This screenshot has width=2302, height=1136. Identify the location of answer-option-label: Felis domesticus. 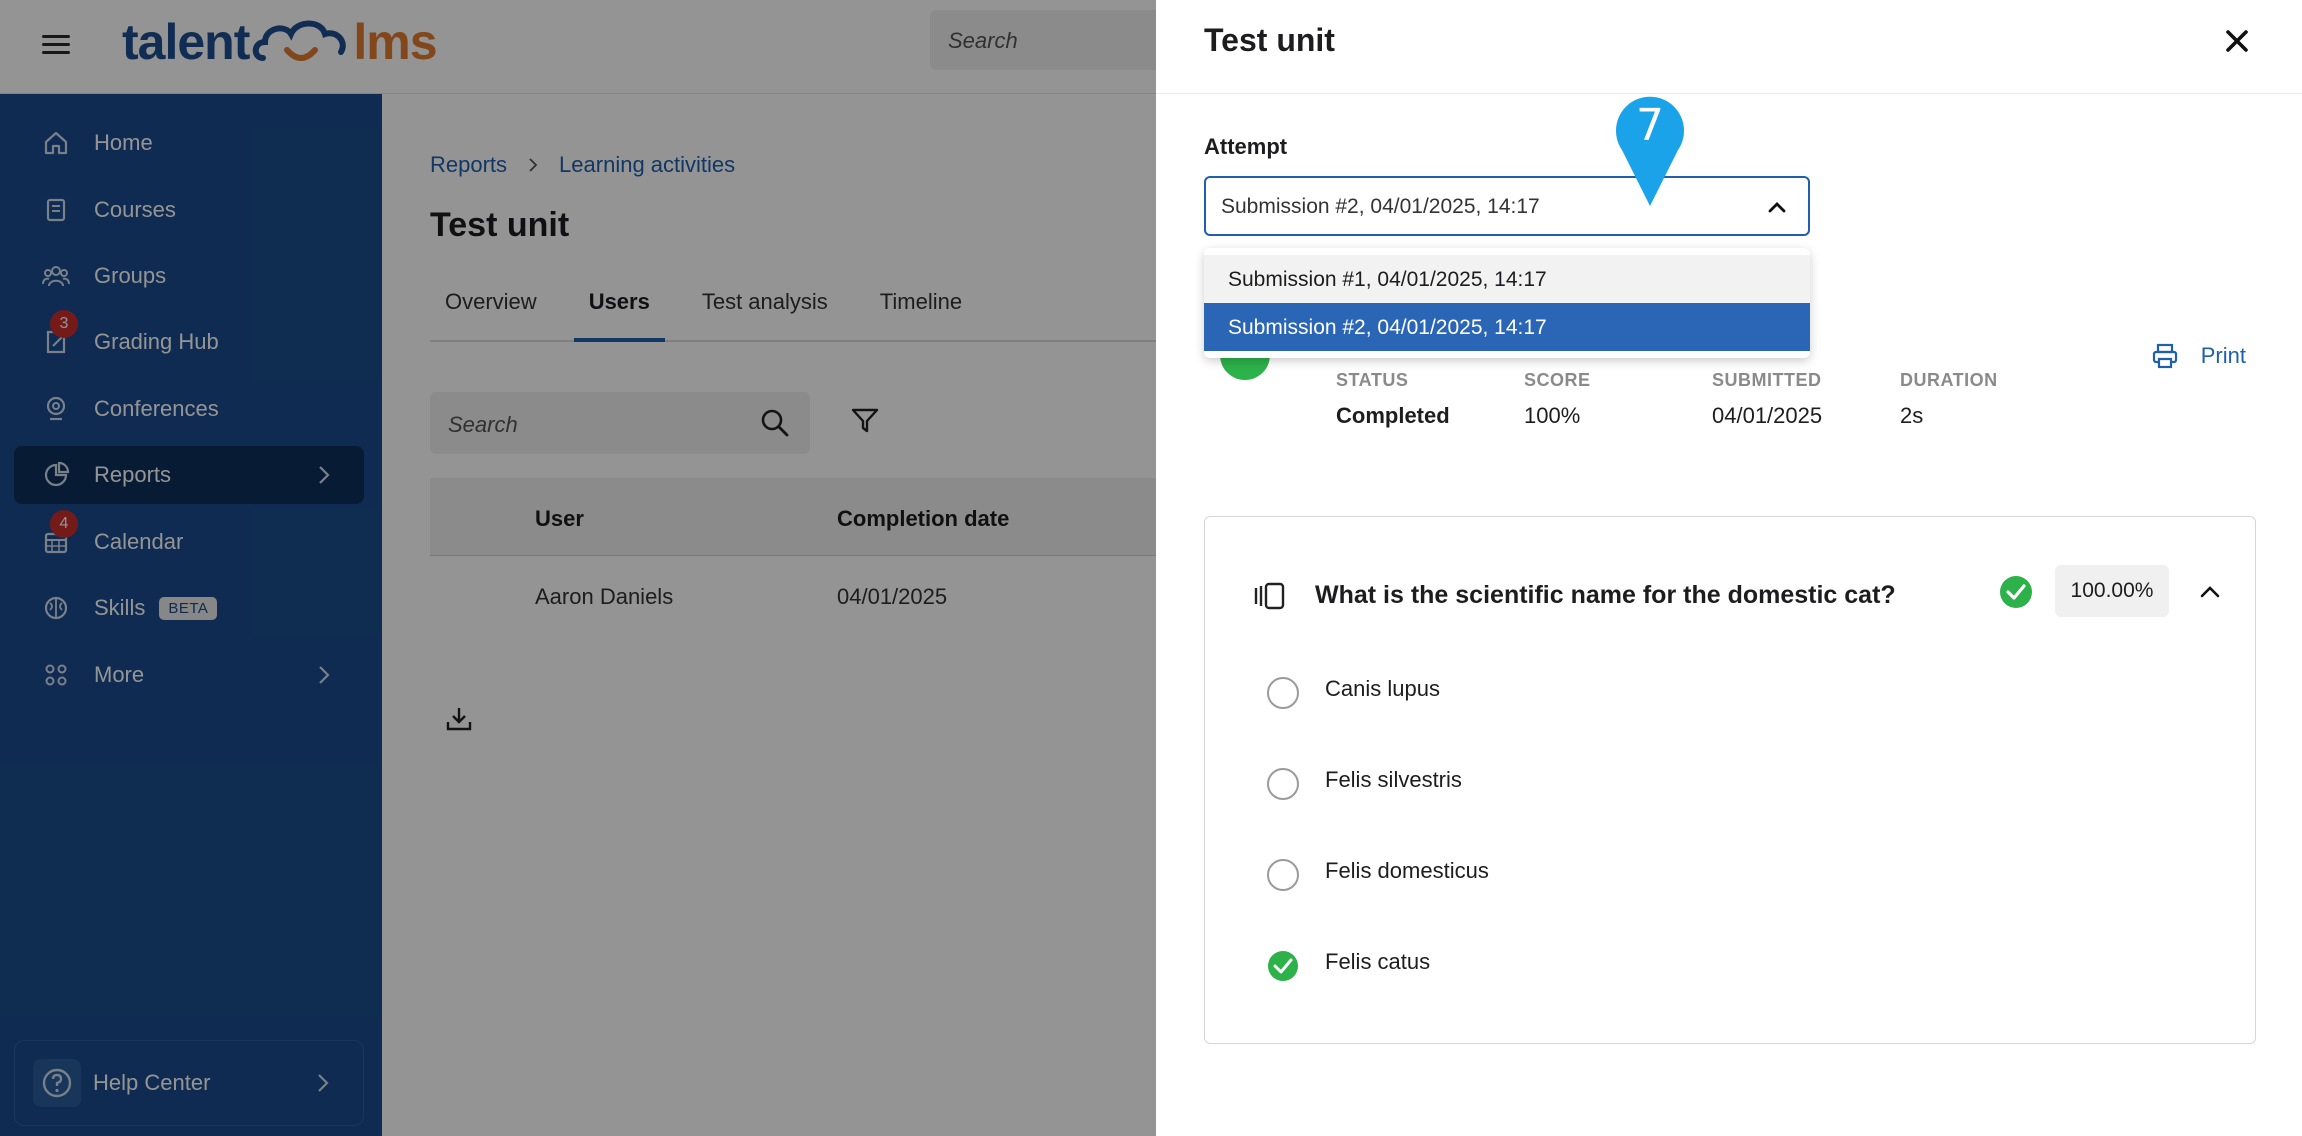
(1407, 870).